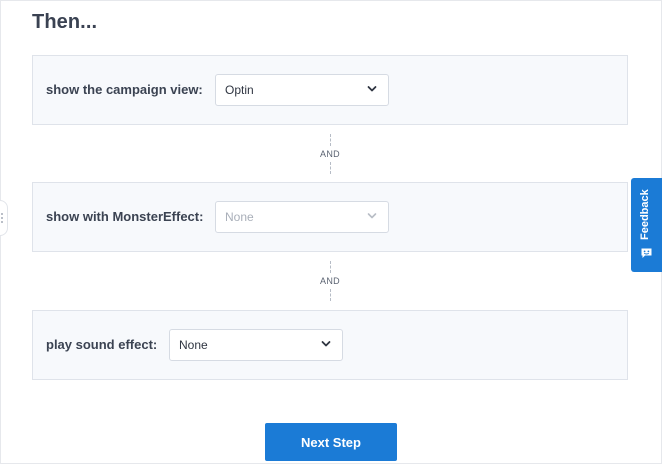  I want to click on feedback-label: Feedback, so click(645, 214).